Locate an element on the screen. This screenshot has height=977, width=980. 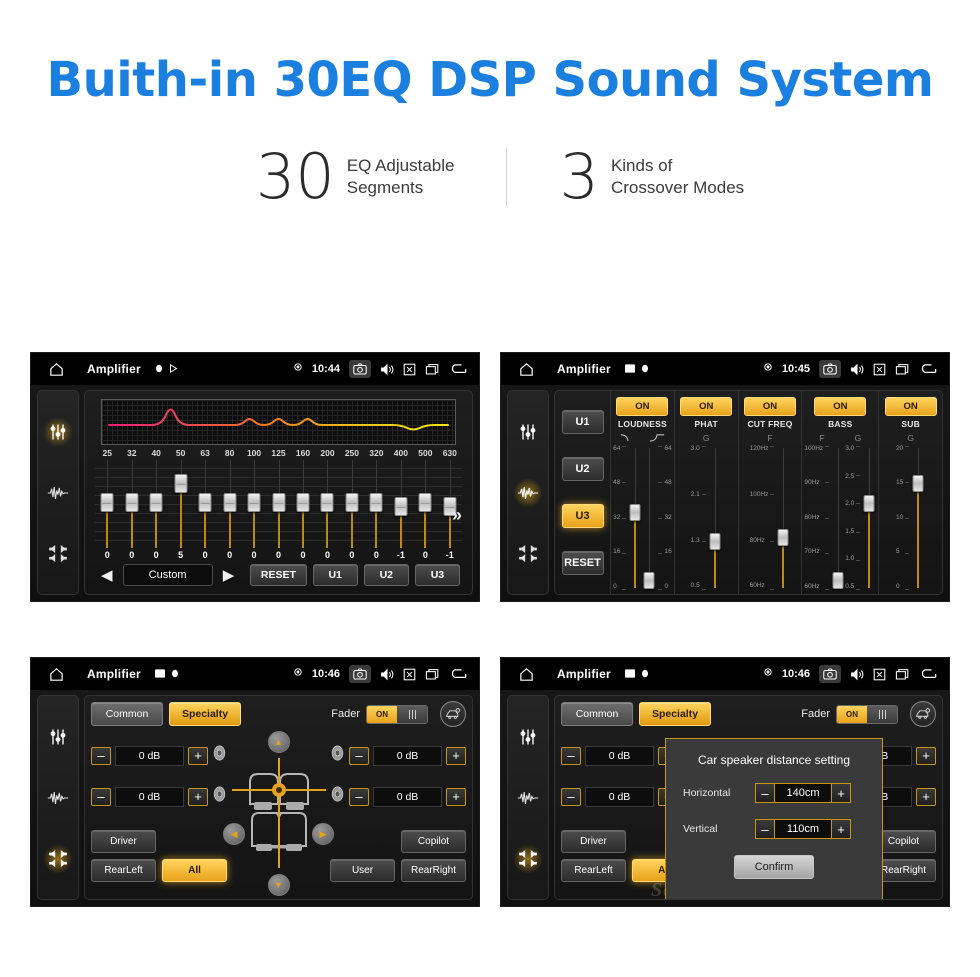
recents-icon is located at coordinates (432, 674).